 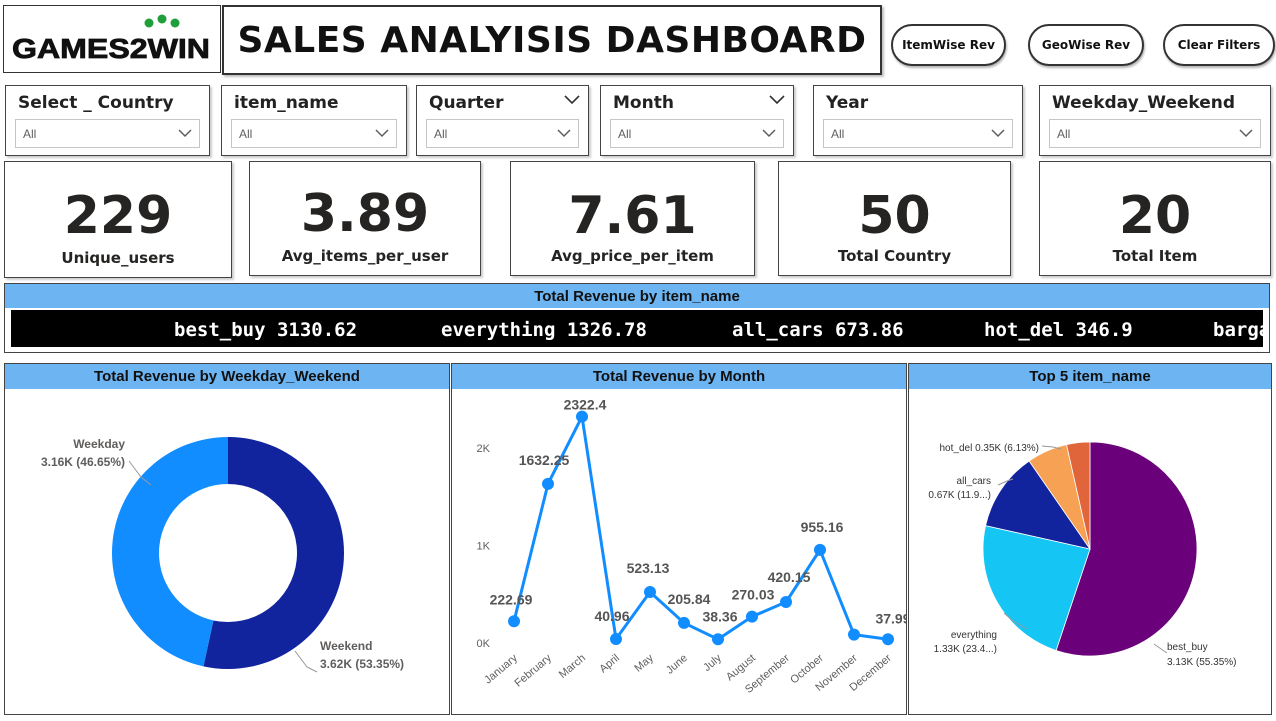 I want to click on donut-label-weekend-name: Weekend, so click(x=346, y=646).